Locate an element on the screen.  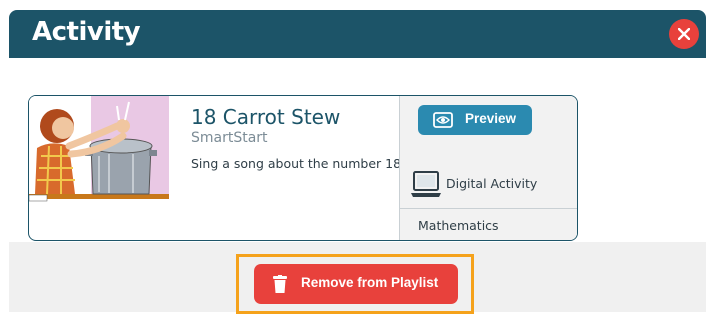
close-icon is located at coordinates (684, 34).